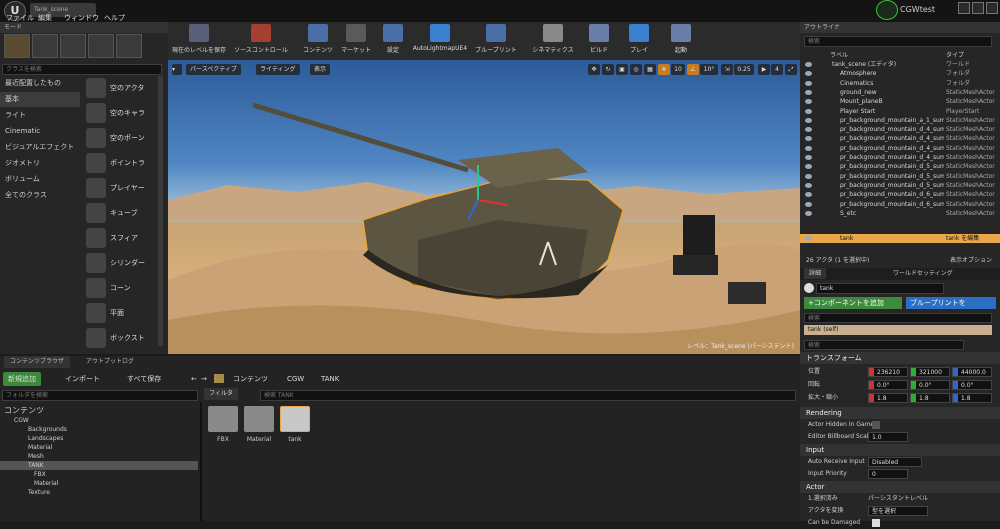  What do you see at coordinates (393, 41) in the screenshot?
I see `settings-button: 設定` at bounding box center [393, 41].